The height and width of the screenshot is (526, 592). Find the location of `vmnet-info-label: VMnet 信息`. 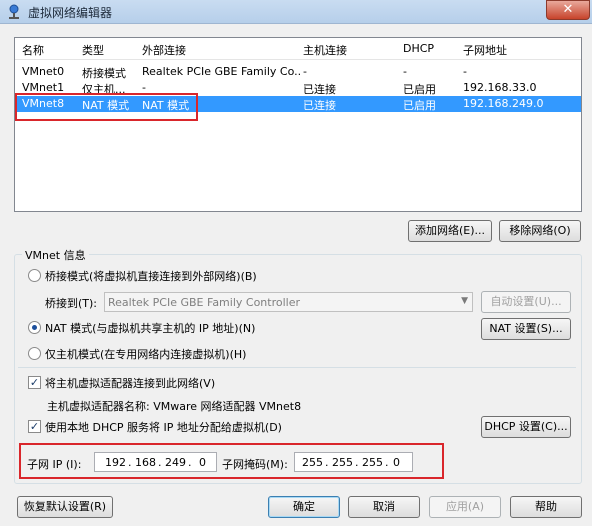

vmnet-info-label: VMnet 信息 is located at coordinates (55, 255).